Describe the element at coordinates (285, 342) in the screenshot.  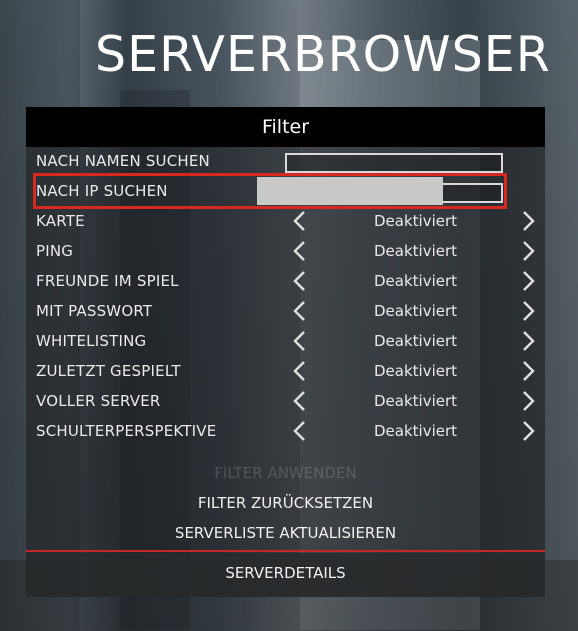
I see `filter-row-whitelisting: WHITELISTING Deaktiviert` at that location.